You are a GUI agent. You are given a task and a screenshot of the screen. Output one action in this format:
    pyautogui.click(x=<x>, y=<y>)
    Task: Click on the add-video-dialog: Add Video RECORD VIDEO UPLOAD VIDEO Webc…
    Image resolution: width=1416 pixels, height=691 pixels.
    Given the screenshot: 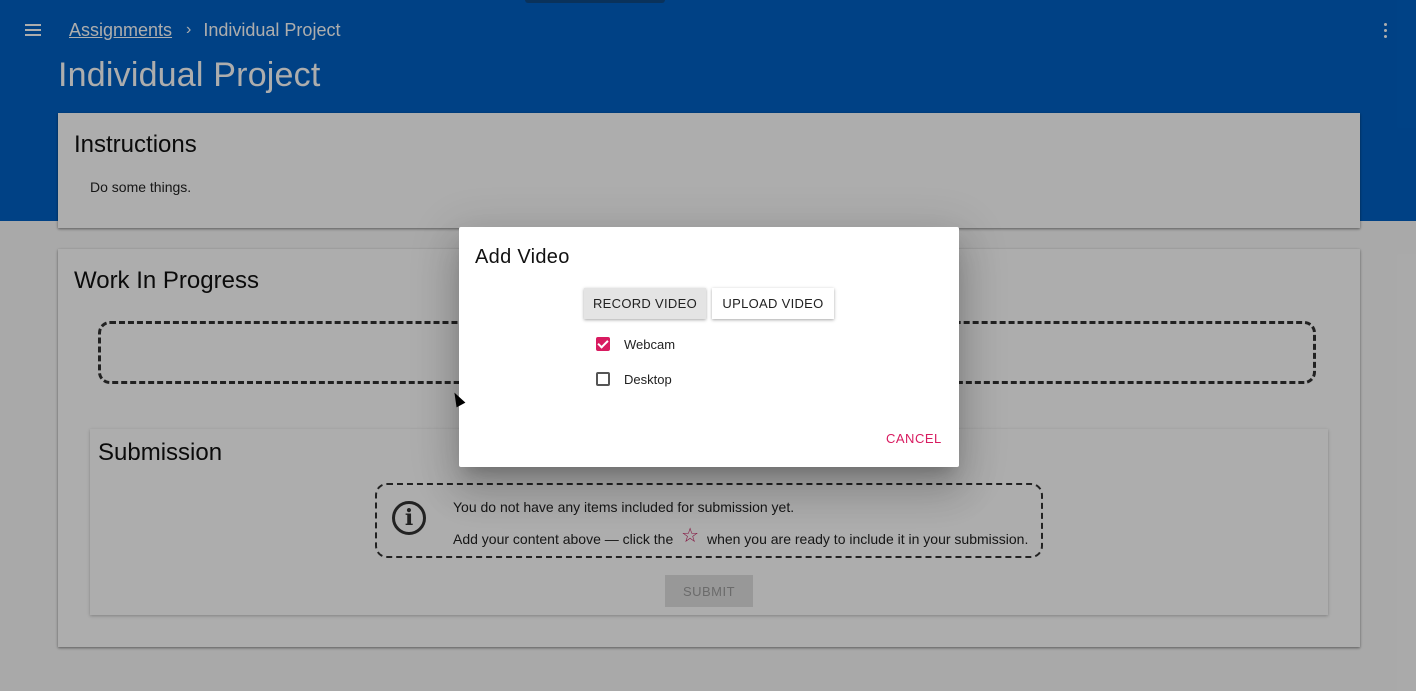 What is the action you would take?
    pyautogui.click(x=709, y=347)
    